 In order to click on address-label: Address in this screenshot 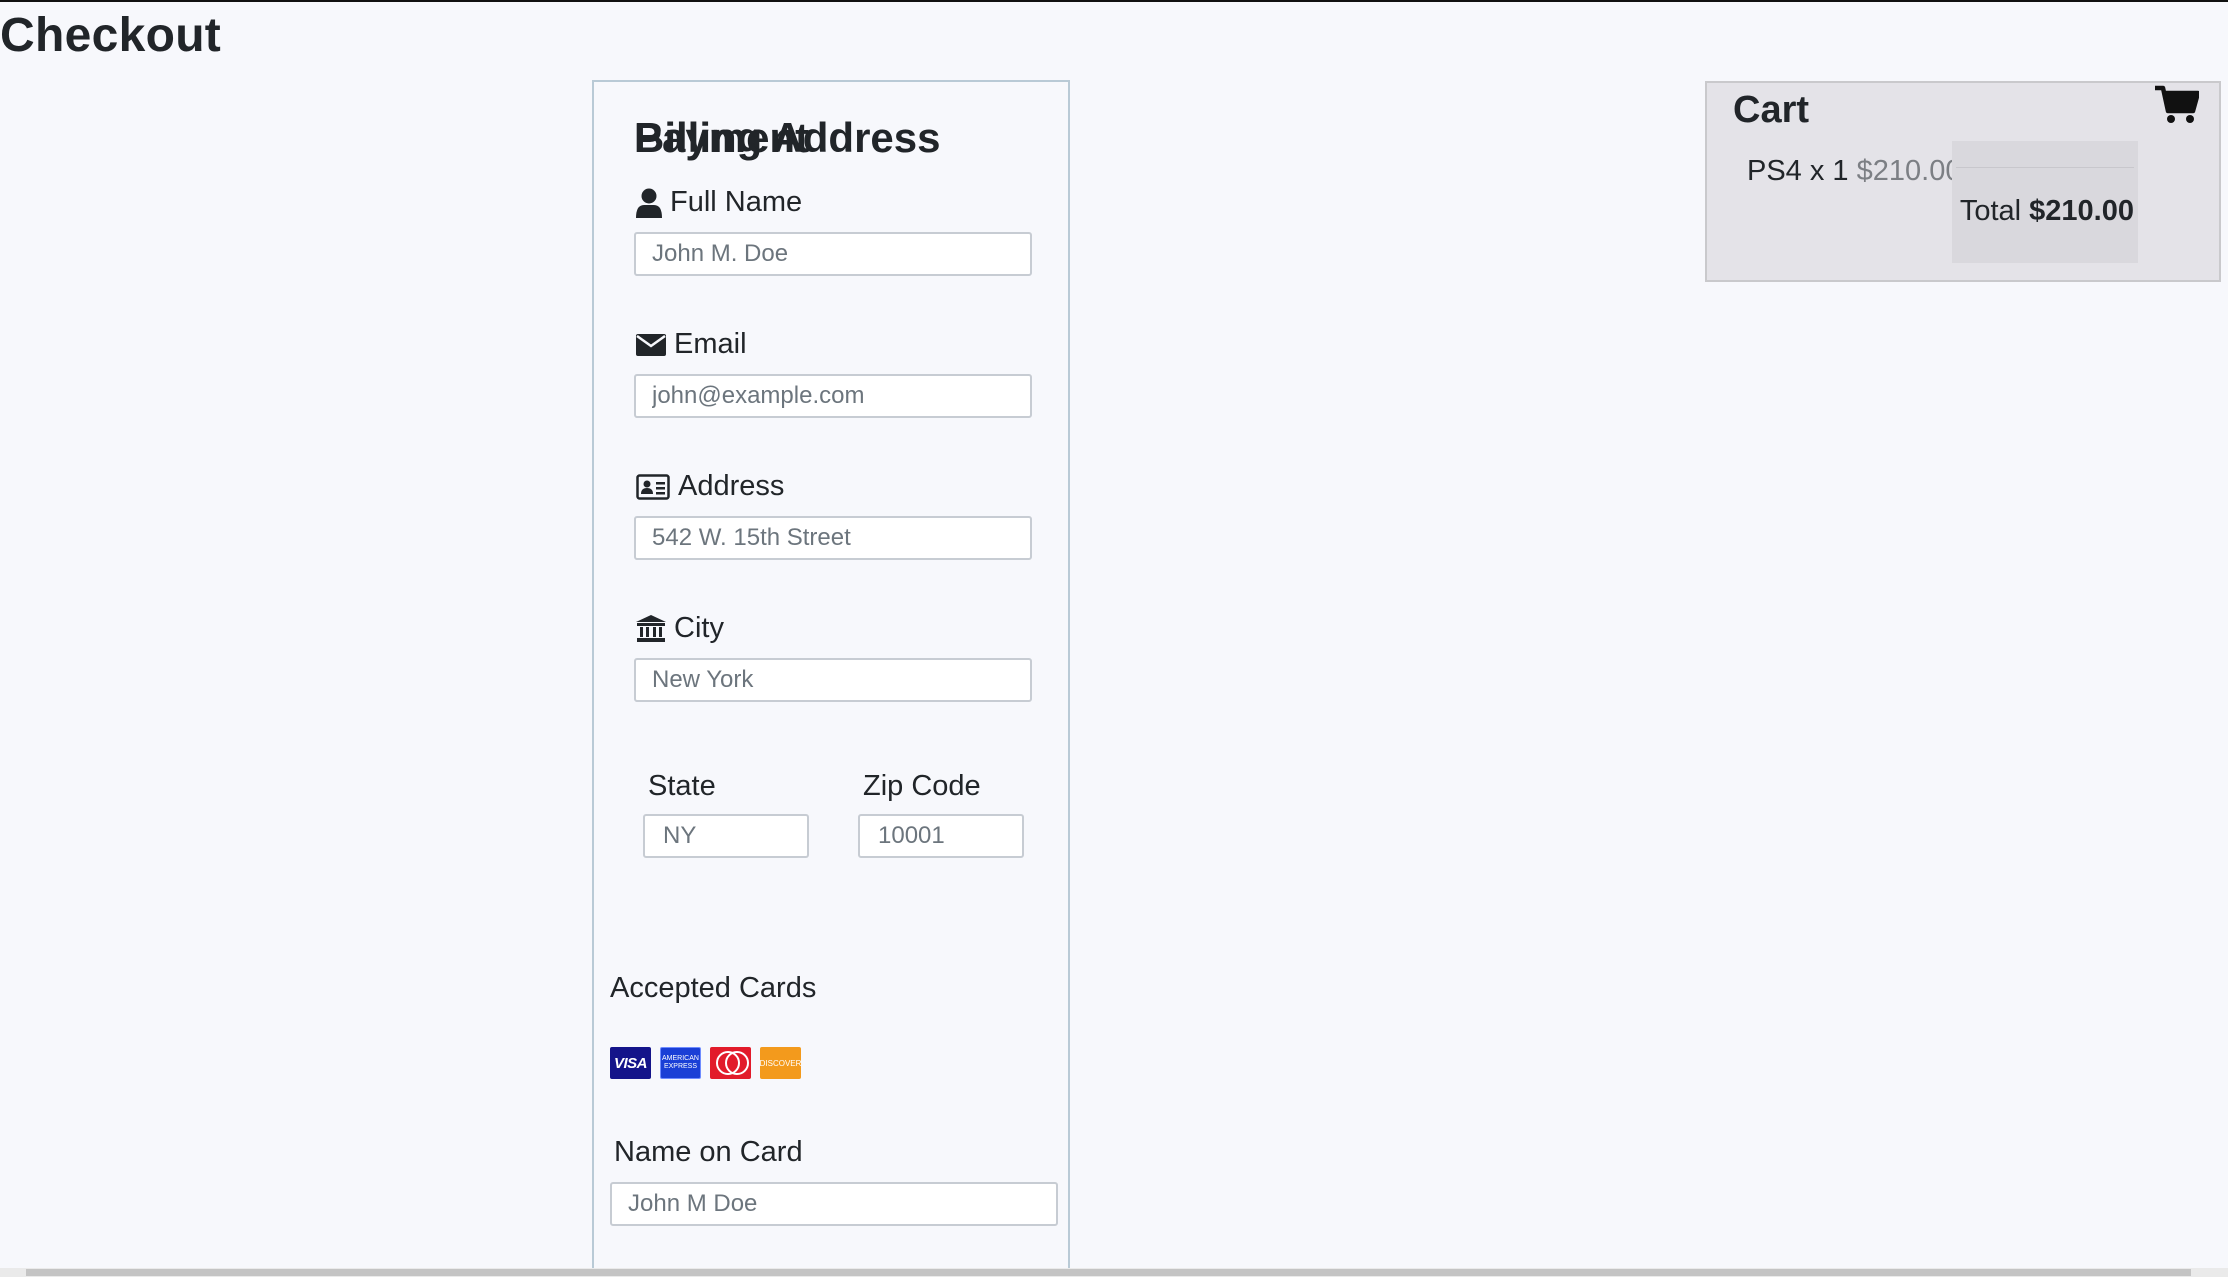, I will do `click(710, 486)`.